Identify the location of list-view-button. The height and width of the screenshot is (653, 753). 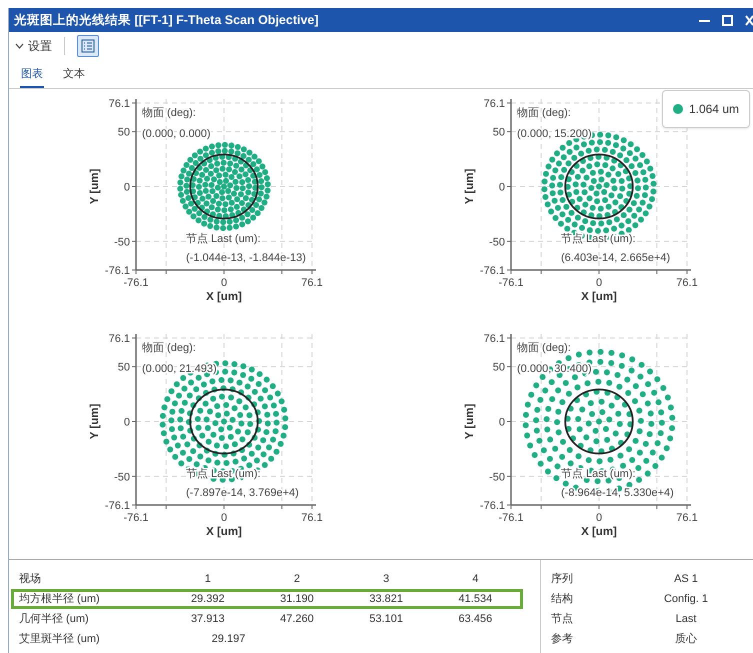
(88, 46).